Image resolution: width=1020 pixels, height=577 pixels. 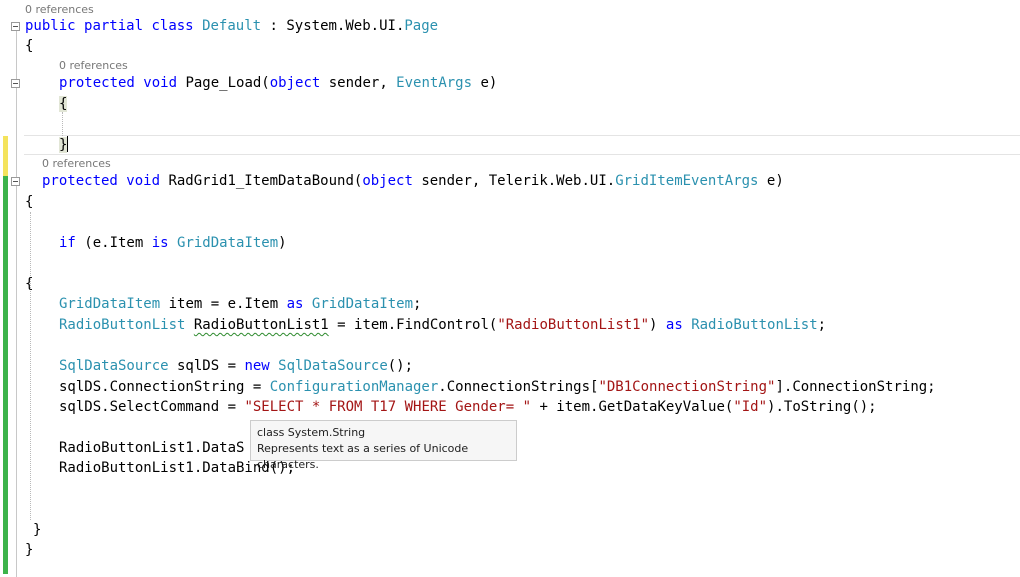 I want to click on code-text: sqlDS.SelectCommand =, so click(x=152, y=407).